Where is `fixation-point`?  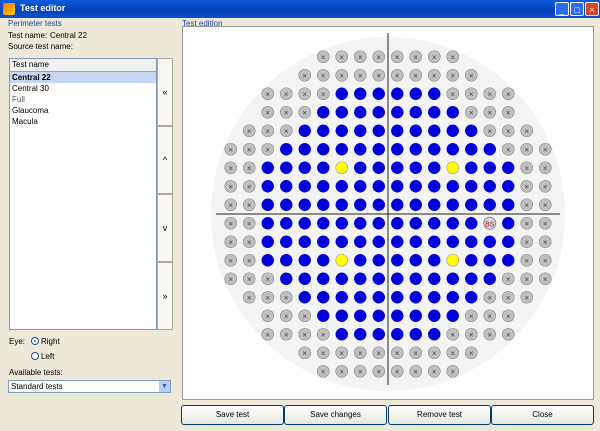 fixation-point is located at coordinates (342, 260).